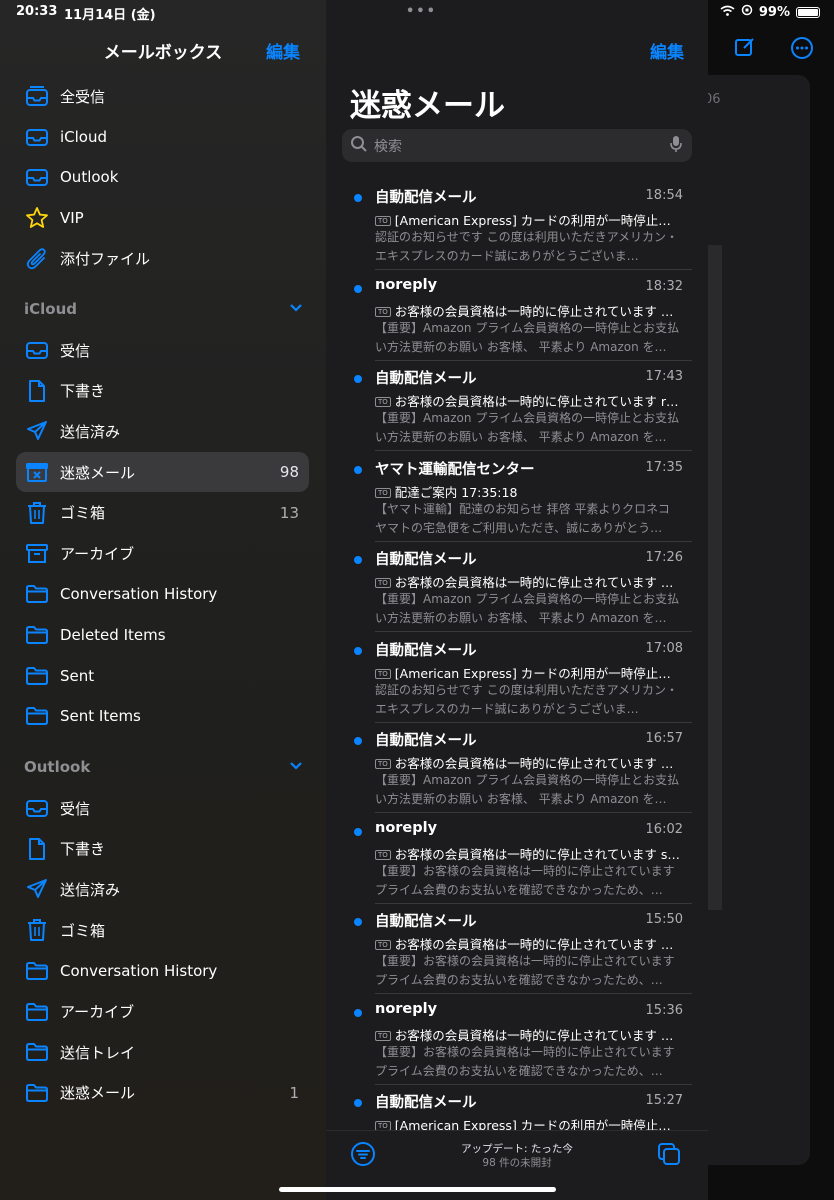  Describe the element at coordinates (745, 51) in the screenshot. I see `compose-icon` at that location.